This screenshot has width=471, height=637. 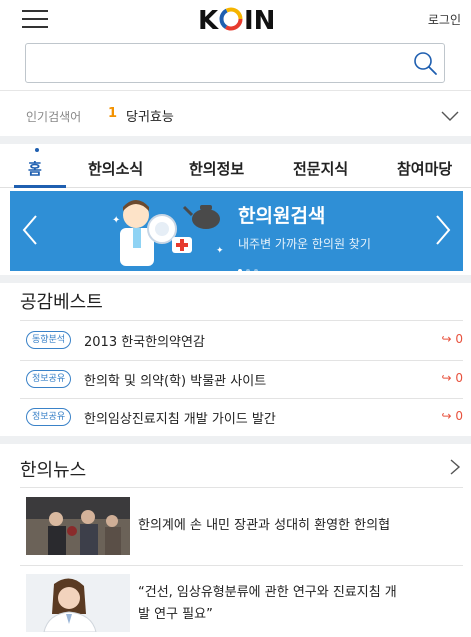 What do you see at coordinates (241, 19) in the screenshot?
I see `koin-logo: K IN` at bounding box center [241, 19].